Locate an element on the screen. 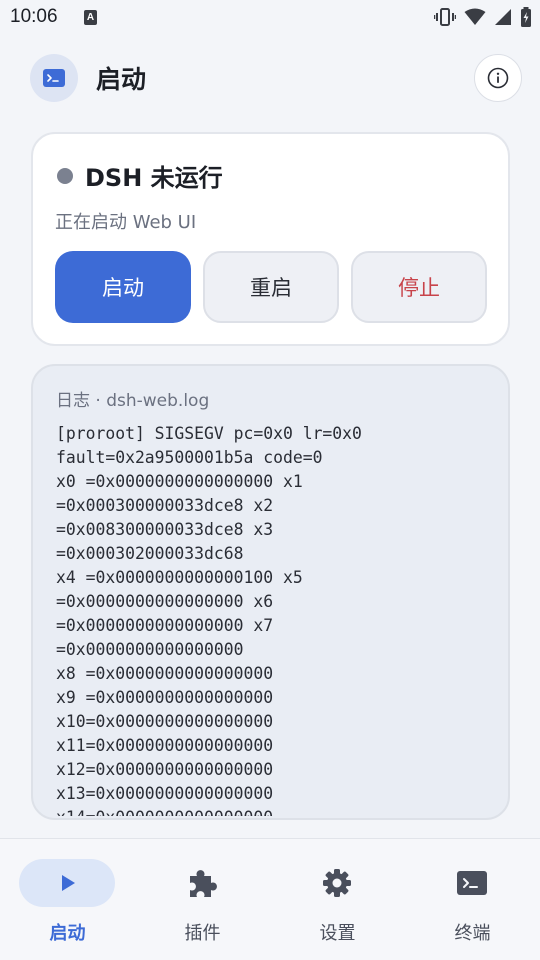  info-icon is located at coordinates (498, 78).